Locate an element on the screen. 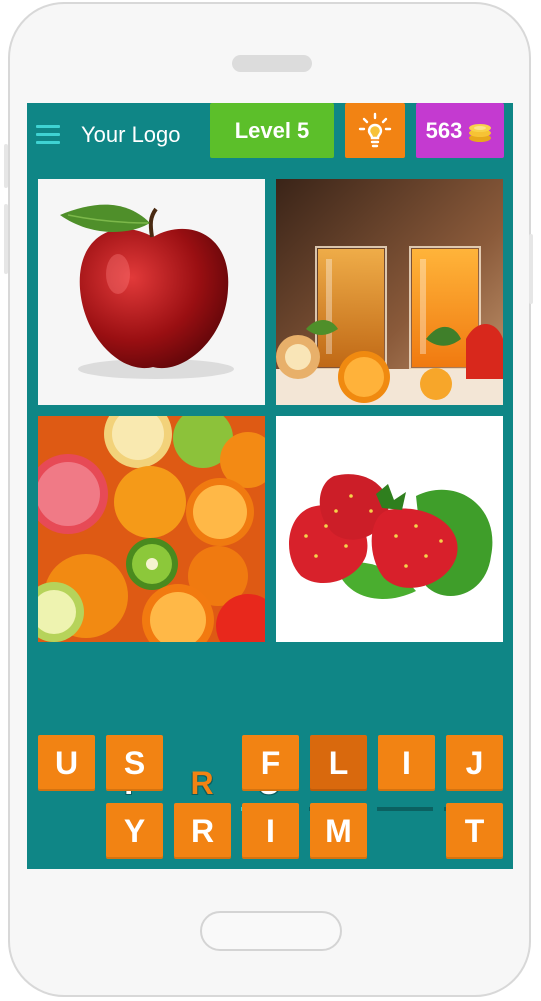  puzzle-image-strawberries is located at coordinates (389, 529).